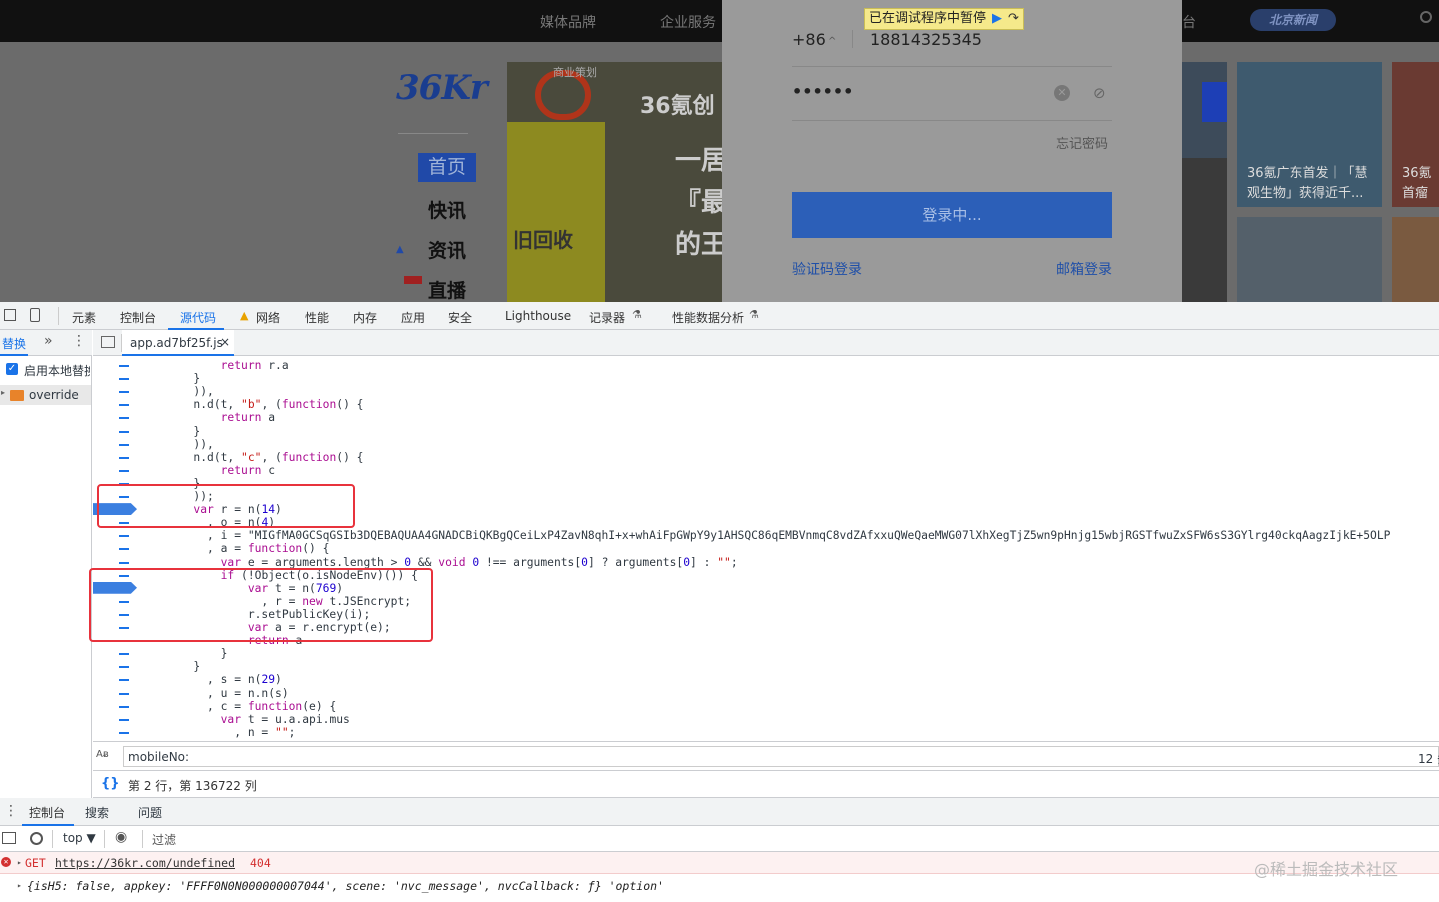 This screenshot has height=902, width=1439. What do you see at coordinates (543, 240) in the screenshot?
I see `banner-bottom-text: 旧回收` at bounding box center [543, 240].